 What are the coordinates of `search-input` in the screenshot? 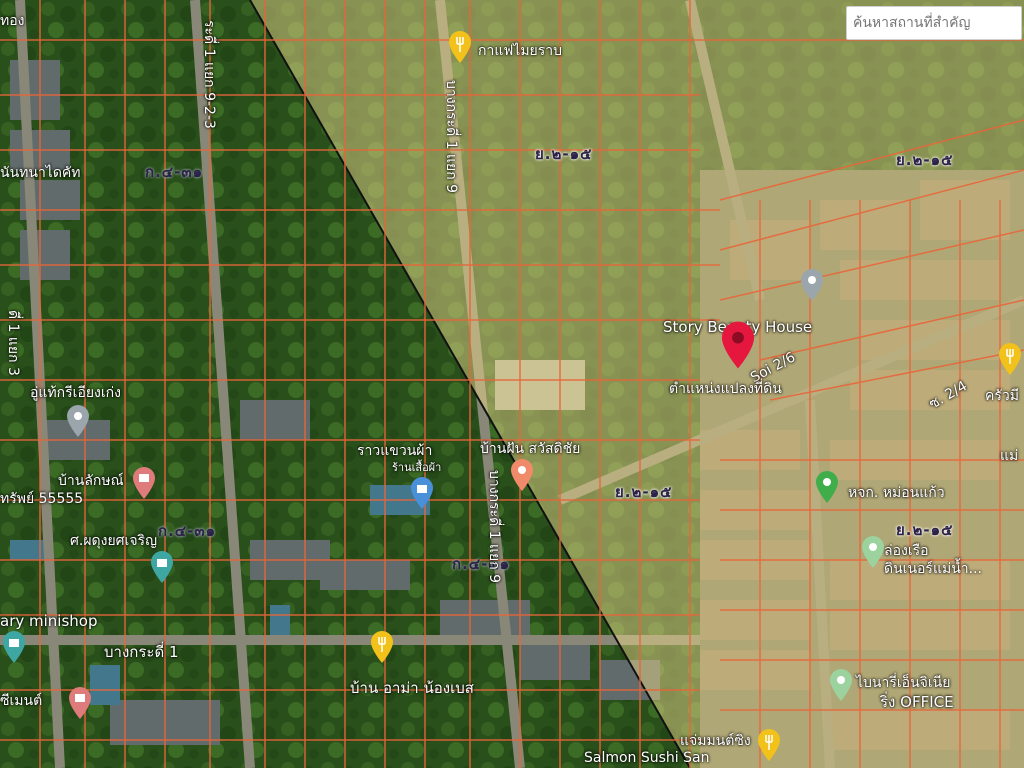 It's located at (934, 23).